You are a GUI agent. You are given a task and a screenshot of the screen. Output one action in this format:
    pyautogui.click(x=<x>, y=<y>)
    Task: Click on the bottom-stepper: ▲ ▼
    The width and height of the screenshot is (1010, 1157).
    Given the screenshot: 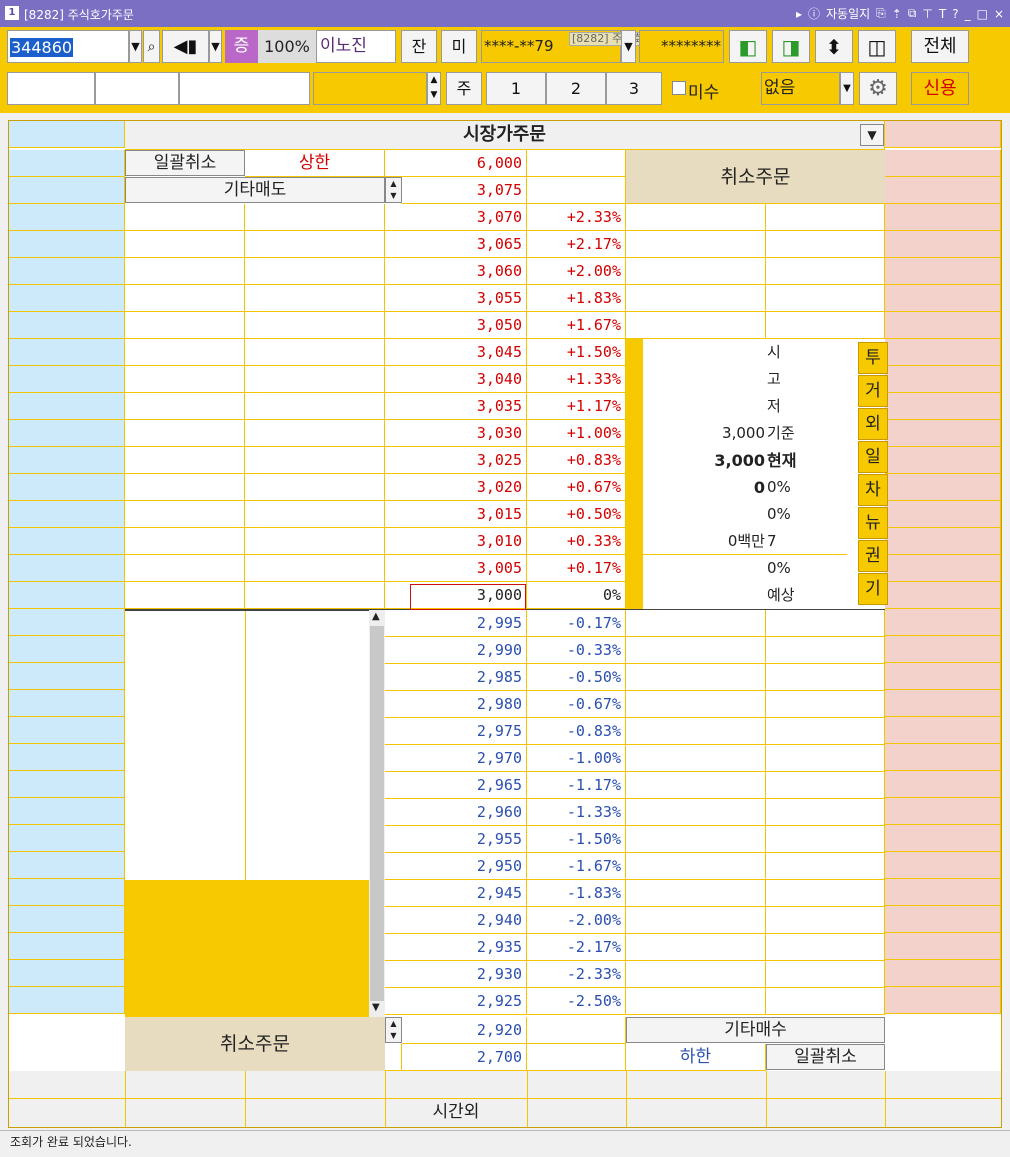 What is the action you would take?
    pyautogui.click(x=393, y=1030)
    